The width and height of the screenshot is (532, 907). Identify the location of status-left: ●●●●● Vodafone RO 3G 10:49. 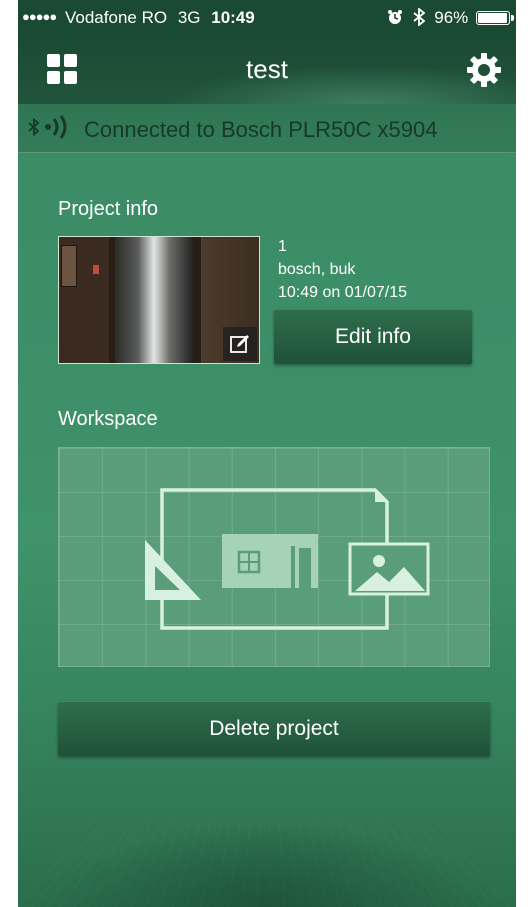
(138, 18).